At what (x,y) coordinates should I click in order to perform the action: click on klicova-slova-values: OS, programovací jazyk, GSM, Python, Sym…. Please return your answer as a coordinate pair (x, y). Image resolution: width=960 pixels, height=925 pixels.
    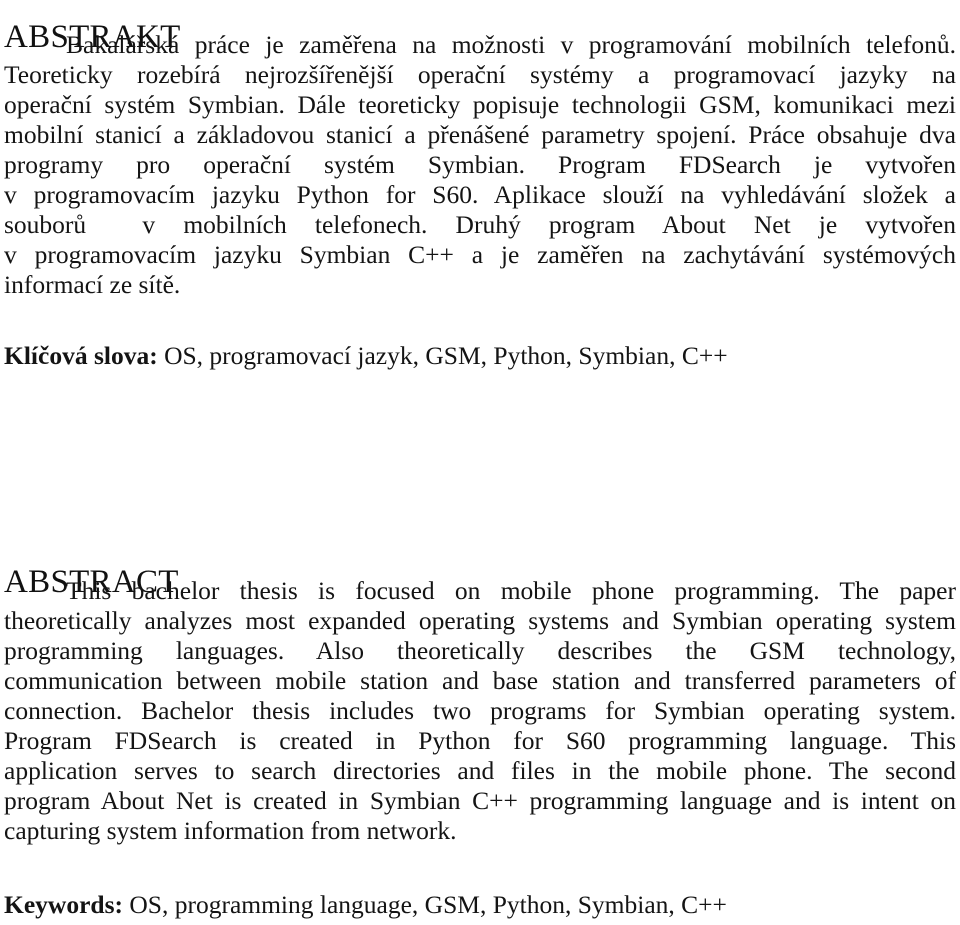
    Looking at the image, I should click on (442, 355).